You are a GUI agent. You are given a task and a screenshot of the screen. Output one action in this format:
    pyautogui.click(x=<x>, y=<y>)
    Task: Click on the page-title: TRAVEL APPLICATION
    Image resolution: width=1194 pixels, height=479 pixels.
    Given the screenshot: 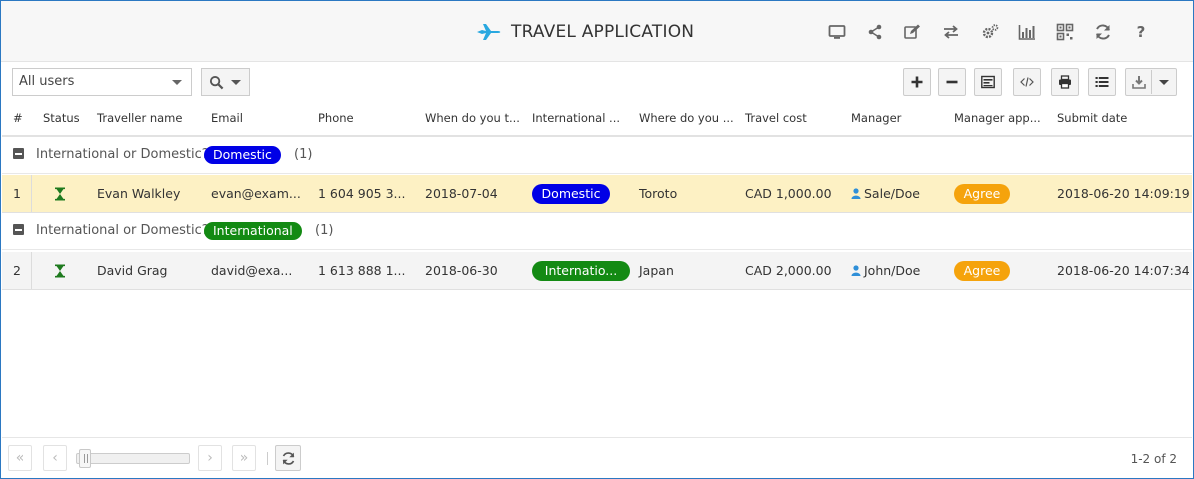 What is the action you would take?
    pyautogui.click(x=603, y=32)
    